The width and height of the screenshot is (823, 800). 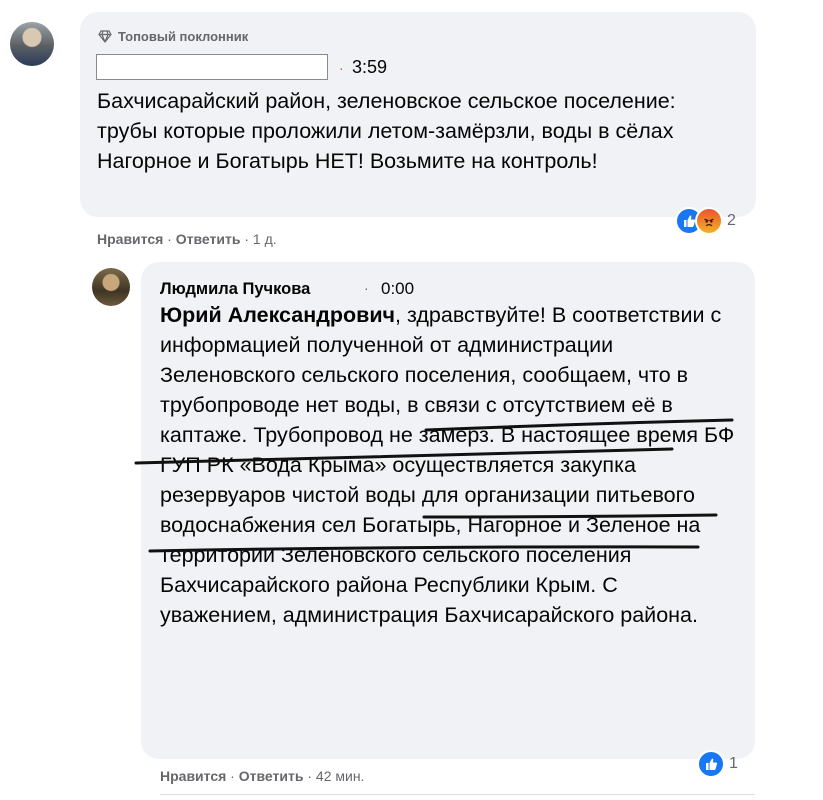 I want to click on reply-actions: Нравится · Ответить · 42 мин., so click(x=262, y=776).